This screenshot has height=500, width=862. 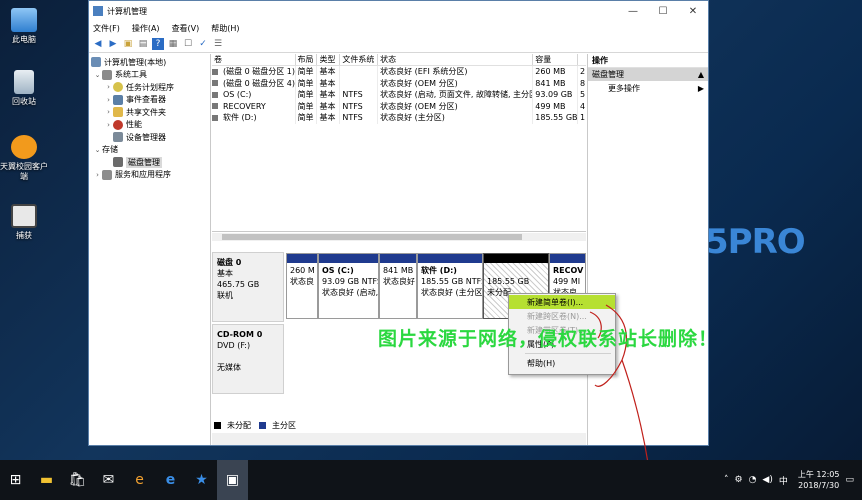 I want to click on legend-primary: 主分区, so click(x=284, y=425).